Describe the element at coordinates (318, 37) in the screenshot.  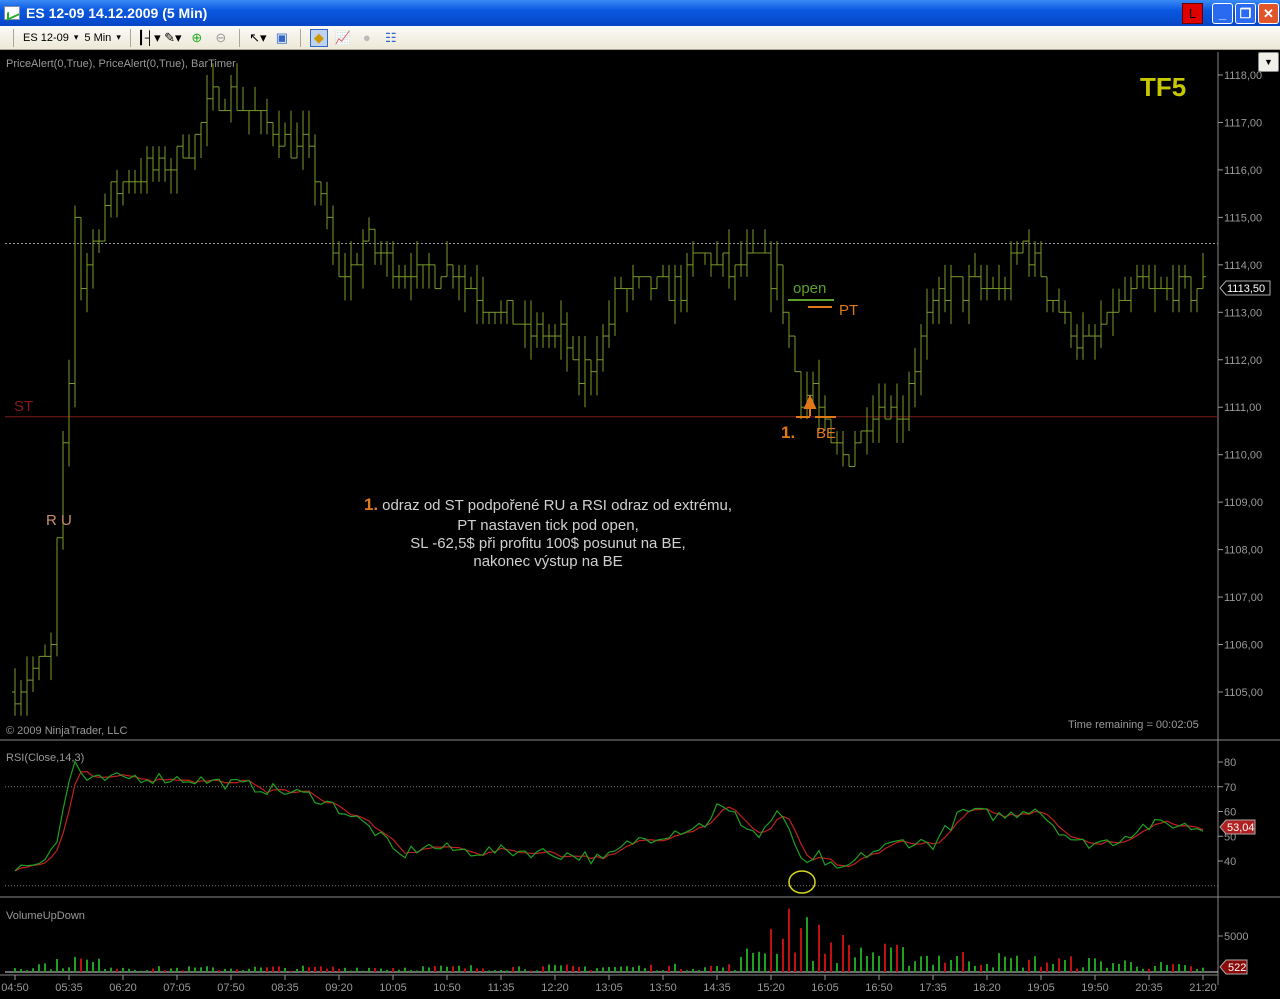
I see `order-entry-icon: ◆` at that location.